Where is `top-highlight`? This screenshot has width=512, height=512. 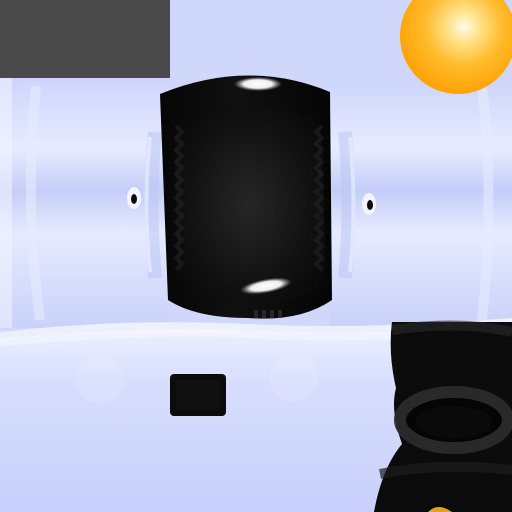 top-highlight is located at coordinates (258, 84).